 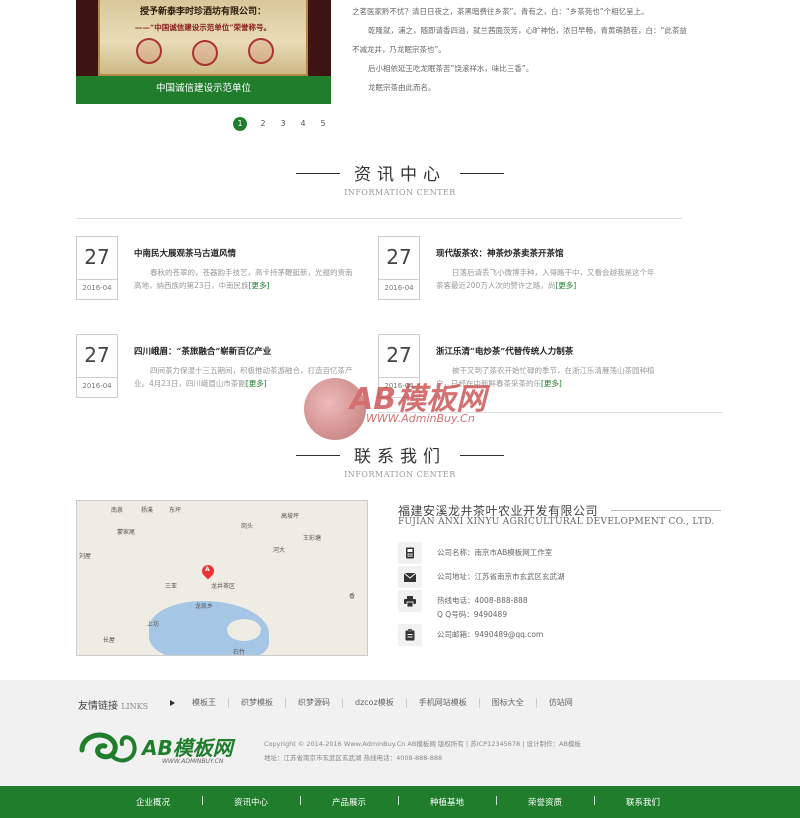 What do you see at coordinates (240, 124) in the screenshot?
I see `page-1: 1` at bounding box center [240, 124].